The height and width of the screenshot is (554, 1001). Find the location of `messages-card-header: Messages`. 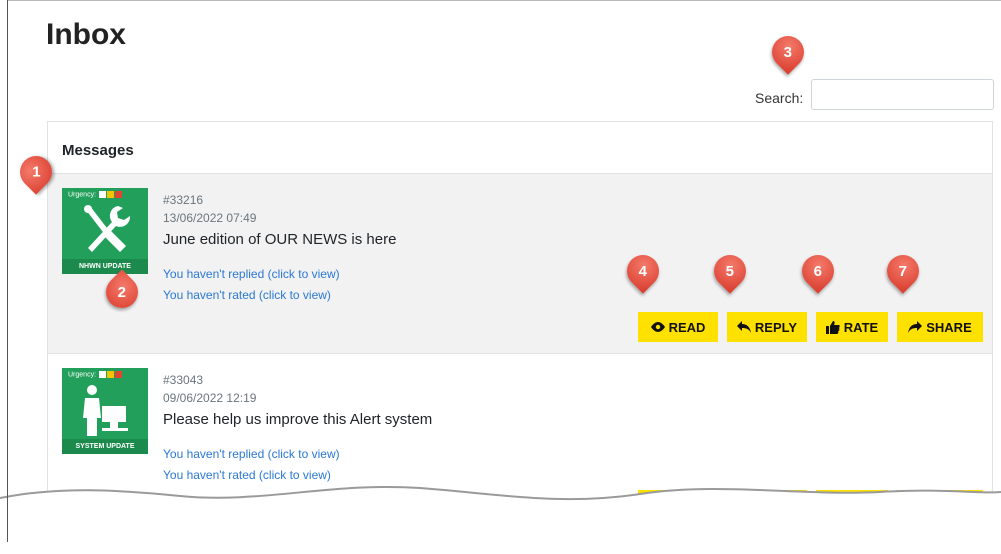

messages-card-header: Messages is located at coordinates (520, 148).